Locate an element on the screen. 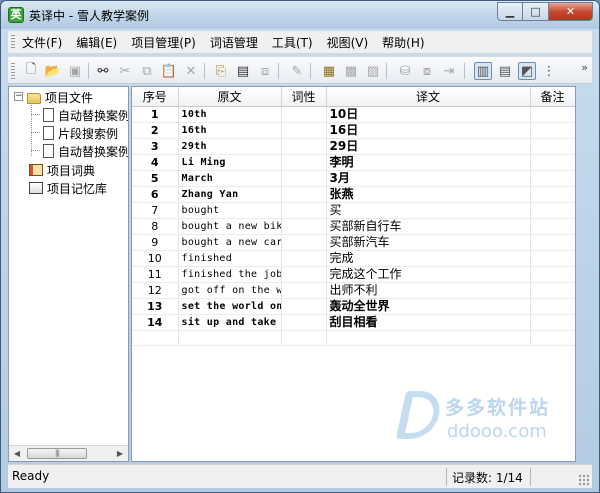 The image size is (600, 493). find-icon: ⚯ is located at coordinates (103, 71).